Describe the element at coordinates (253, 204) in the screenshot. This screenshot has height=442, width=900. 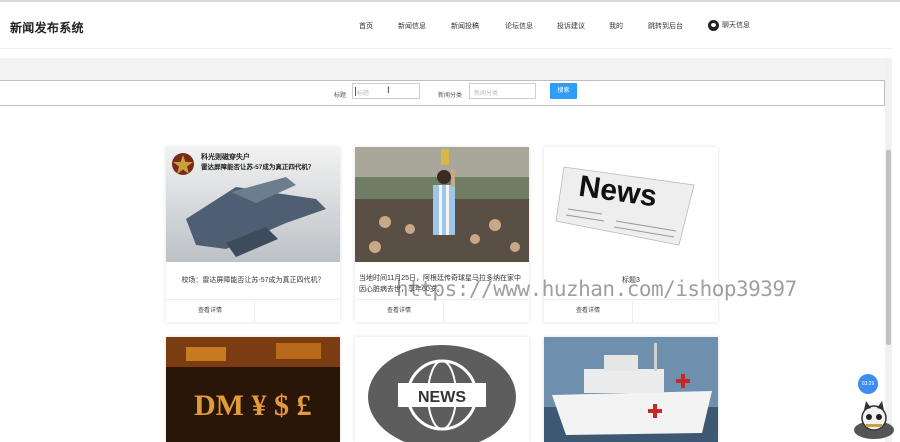
I see `news-image-jet: 科光则磁穿失户 雷达屏障能否让苏-57成为真正四代机？` at that location.